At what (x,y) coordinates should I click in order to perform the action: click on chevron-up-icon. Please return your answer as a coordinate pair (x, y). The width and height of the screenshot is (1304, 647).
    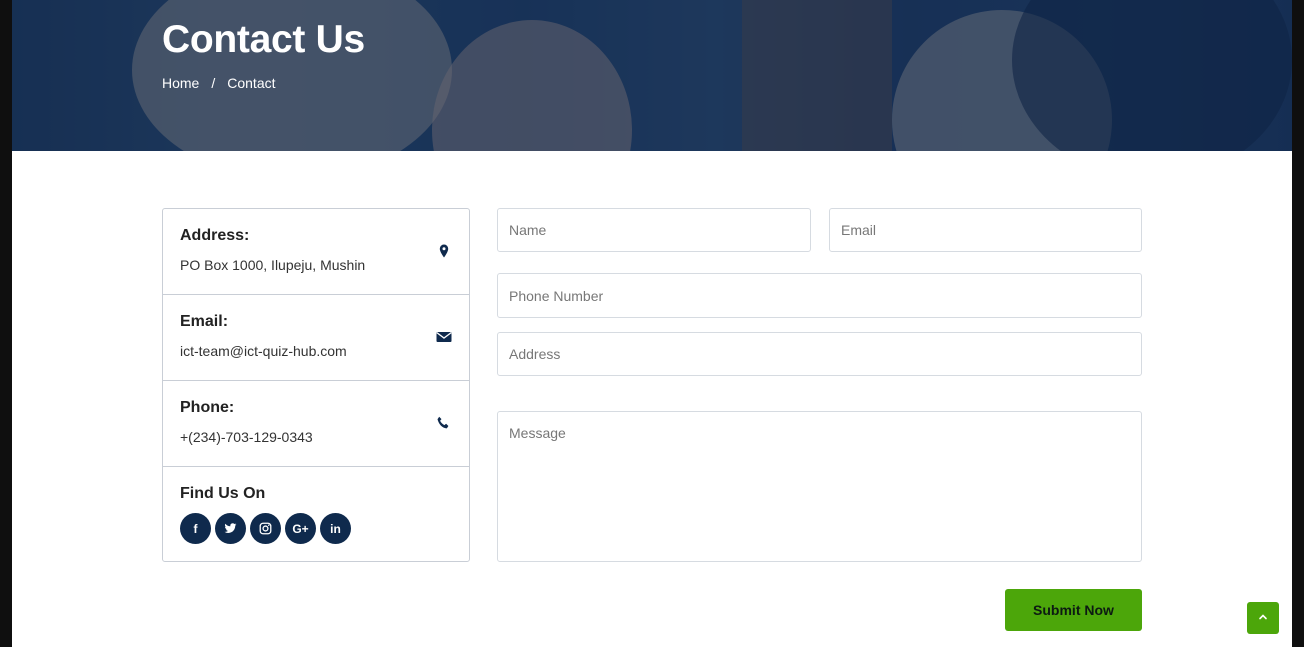
    Looking at the image, I should click on (1263, 618).